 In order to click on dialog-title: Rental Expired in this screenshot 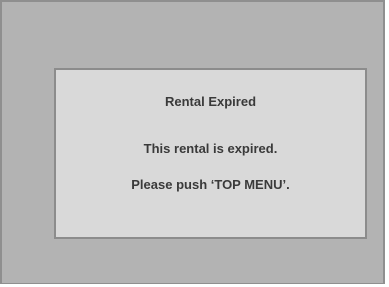, I will do `click(210, 101)`.